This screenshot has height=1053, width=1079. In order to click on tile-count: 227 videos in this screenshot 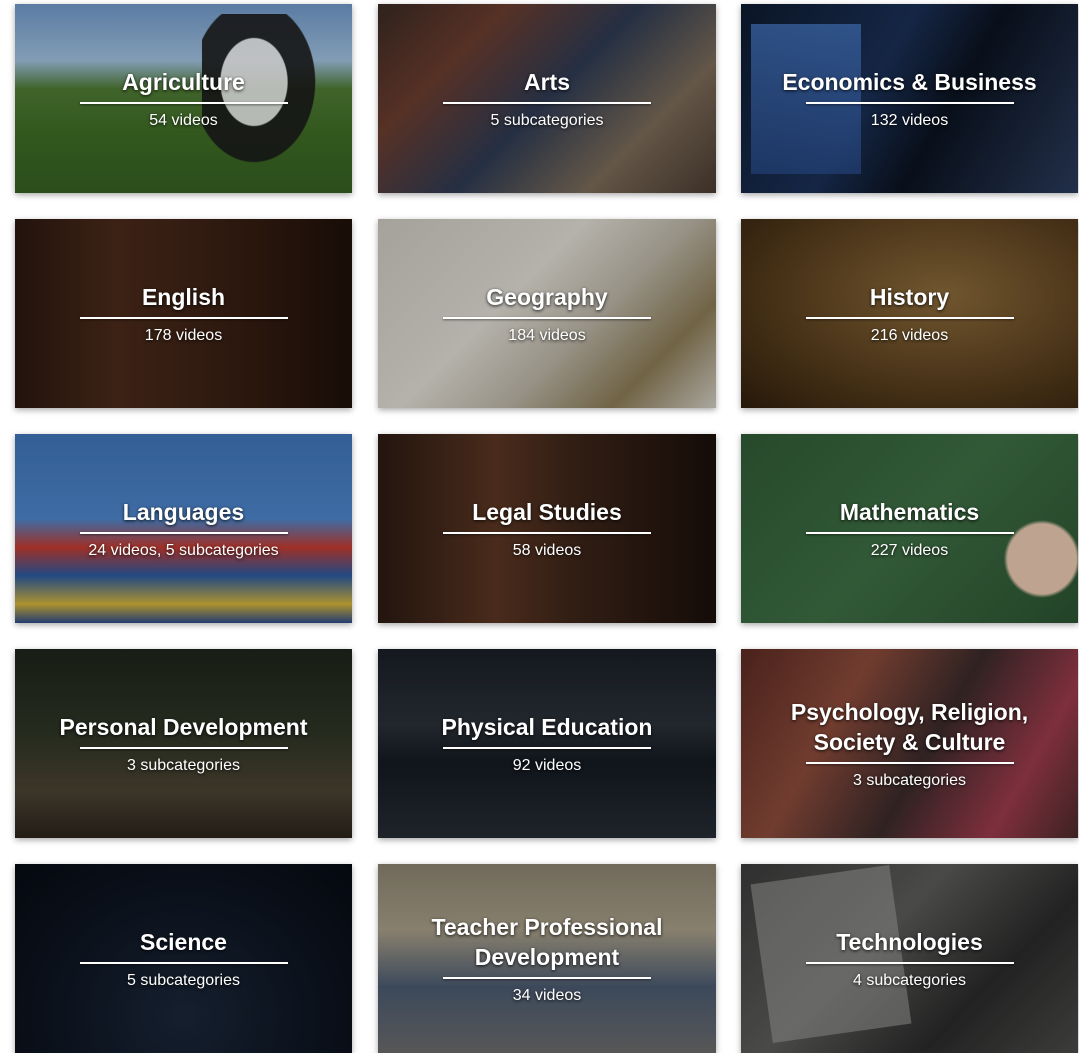, I will do `click(909, 550)`.